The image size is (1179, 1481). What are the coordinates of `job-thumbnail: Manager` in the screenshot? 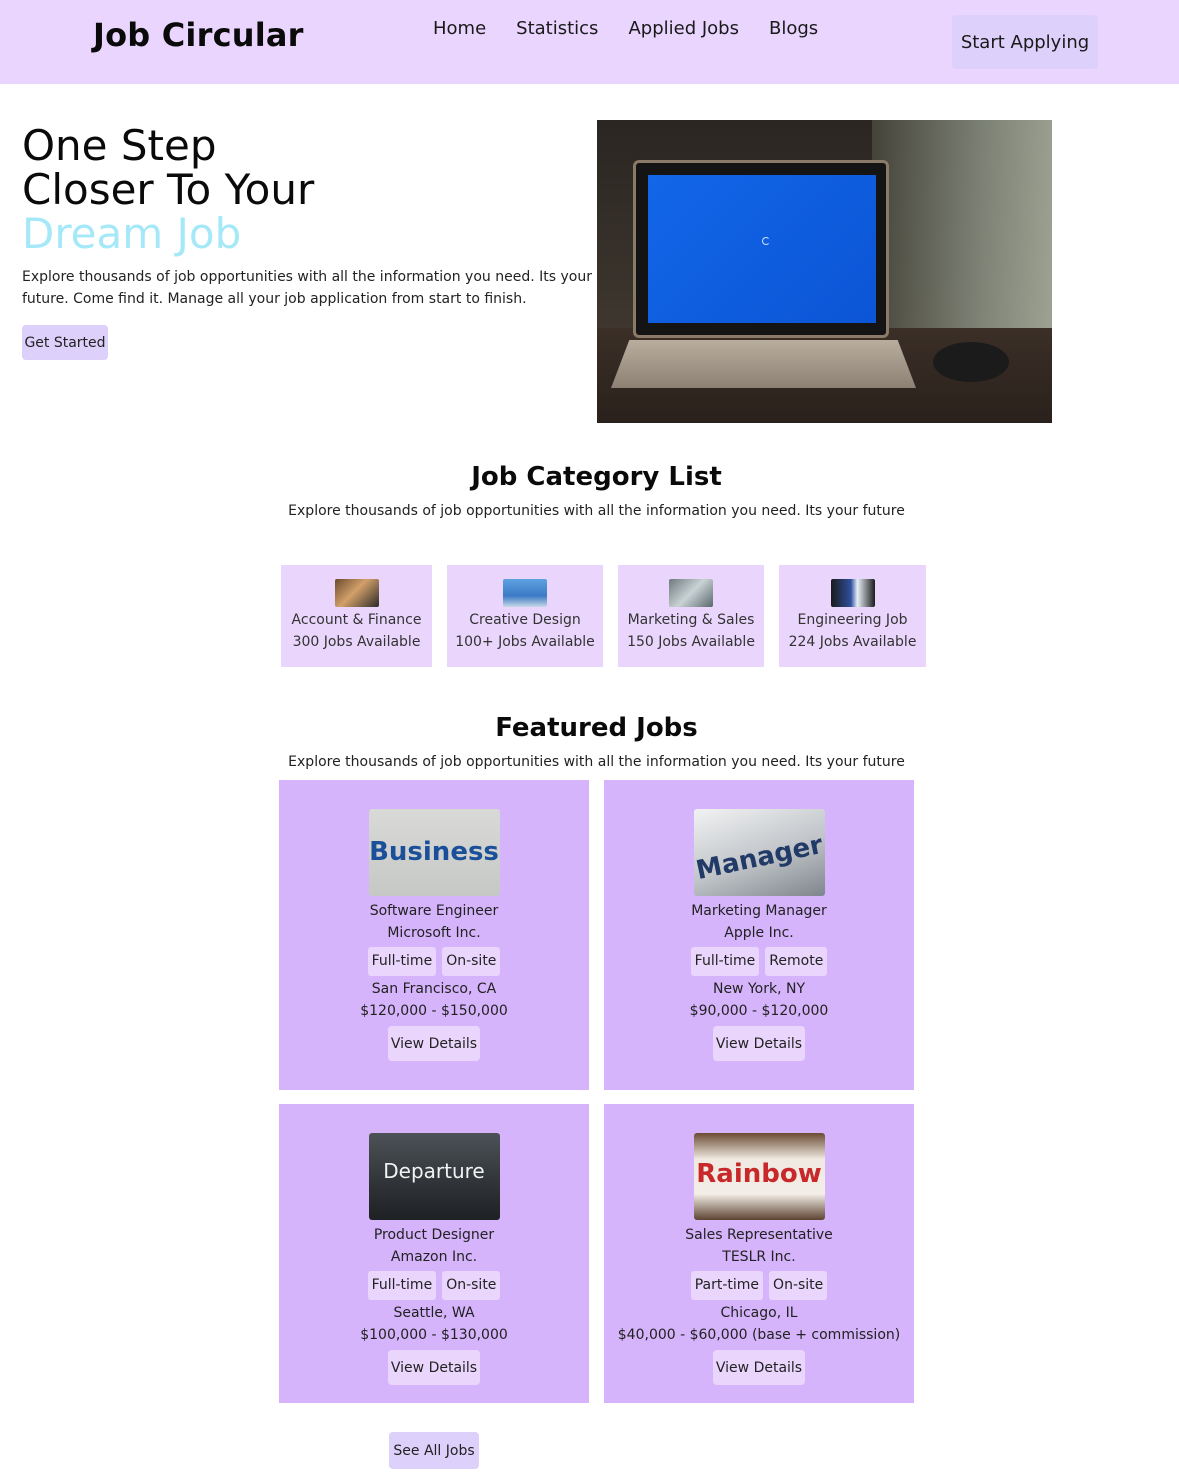 It's located at (759, 852).